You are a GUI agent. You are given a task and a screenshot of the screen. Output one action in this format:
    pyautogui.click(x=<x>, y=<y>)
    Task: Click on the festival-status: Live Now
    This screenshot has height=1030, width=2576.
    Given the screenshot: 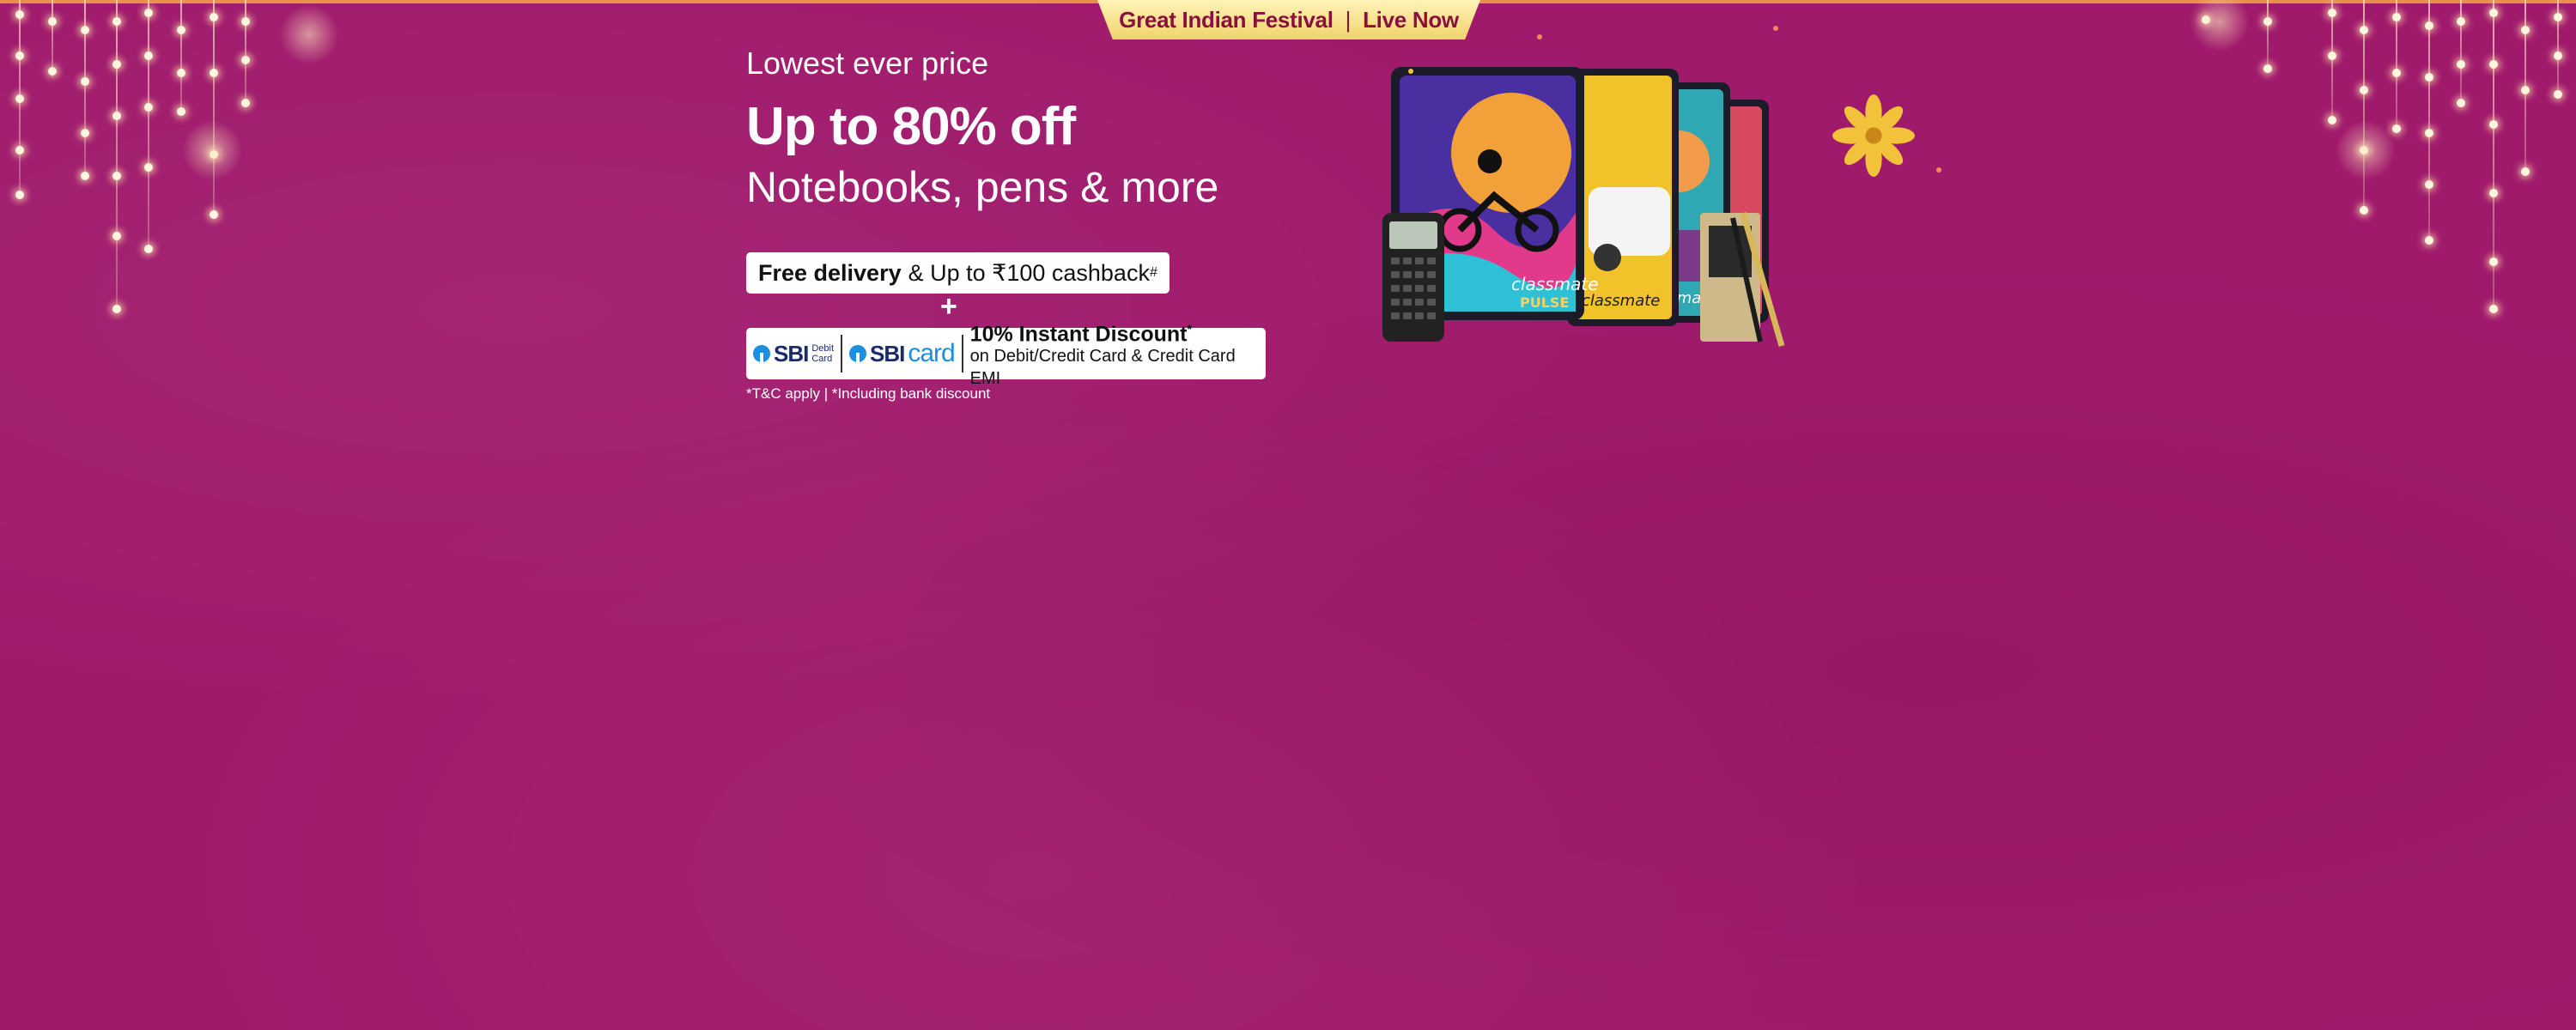 What is the action you would take?
    pyautogui.click(x=1411, y=19)
    